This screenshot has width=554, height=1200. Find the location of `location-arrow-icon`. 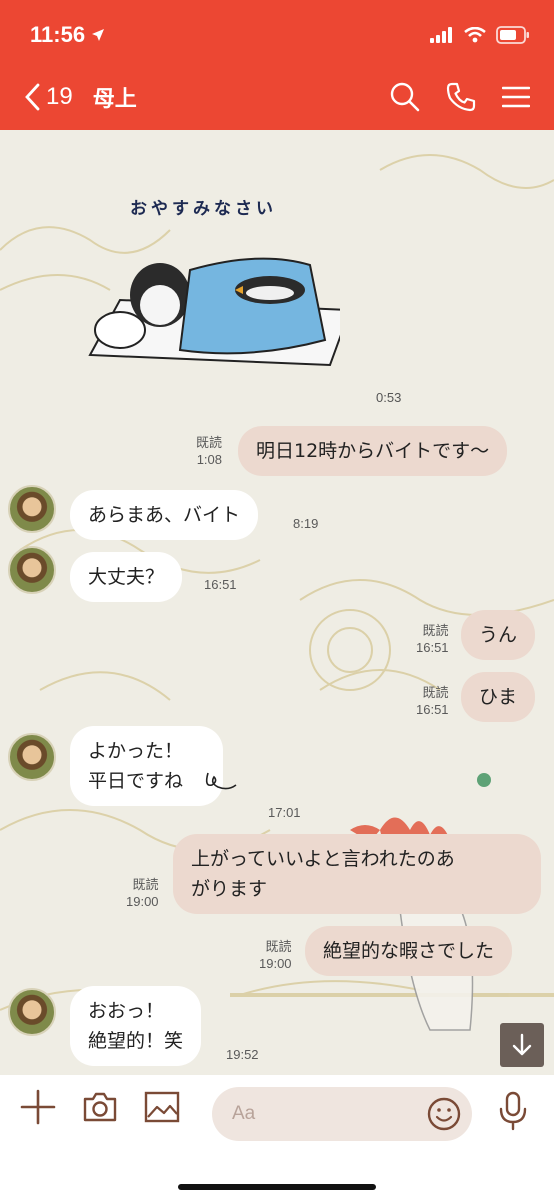

location-arrow-icon is located at coordinates (98, 35).